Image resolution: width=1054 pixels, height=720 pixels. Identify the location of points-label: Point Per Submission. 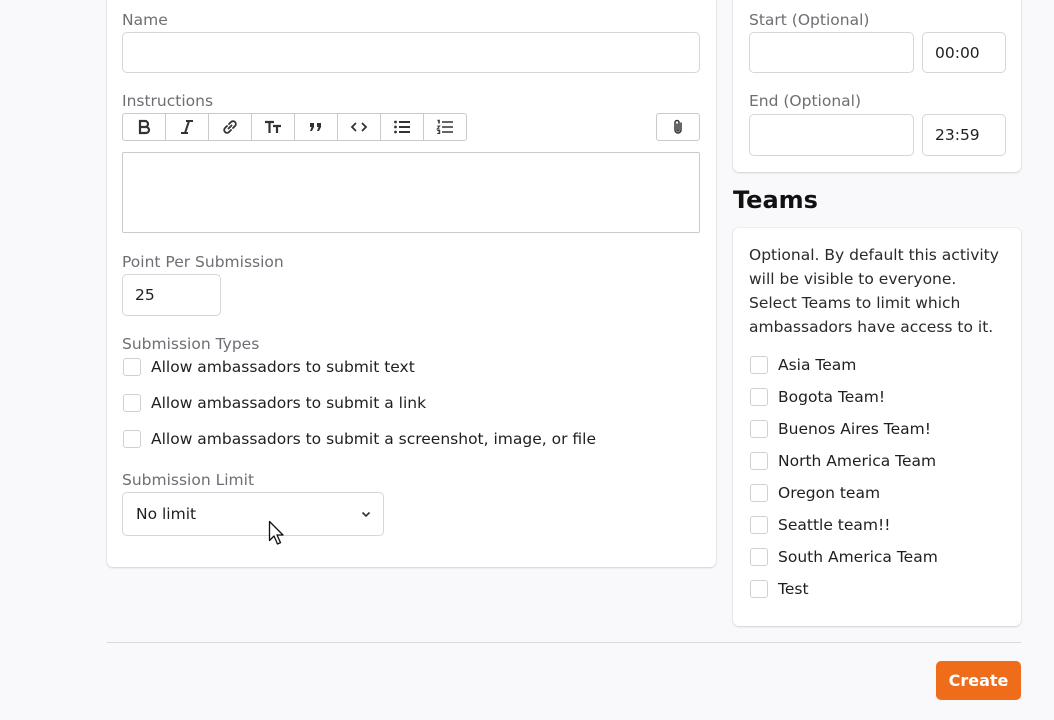
(203, 262).